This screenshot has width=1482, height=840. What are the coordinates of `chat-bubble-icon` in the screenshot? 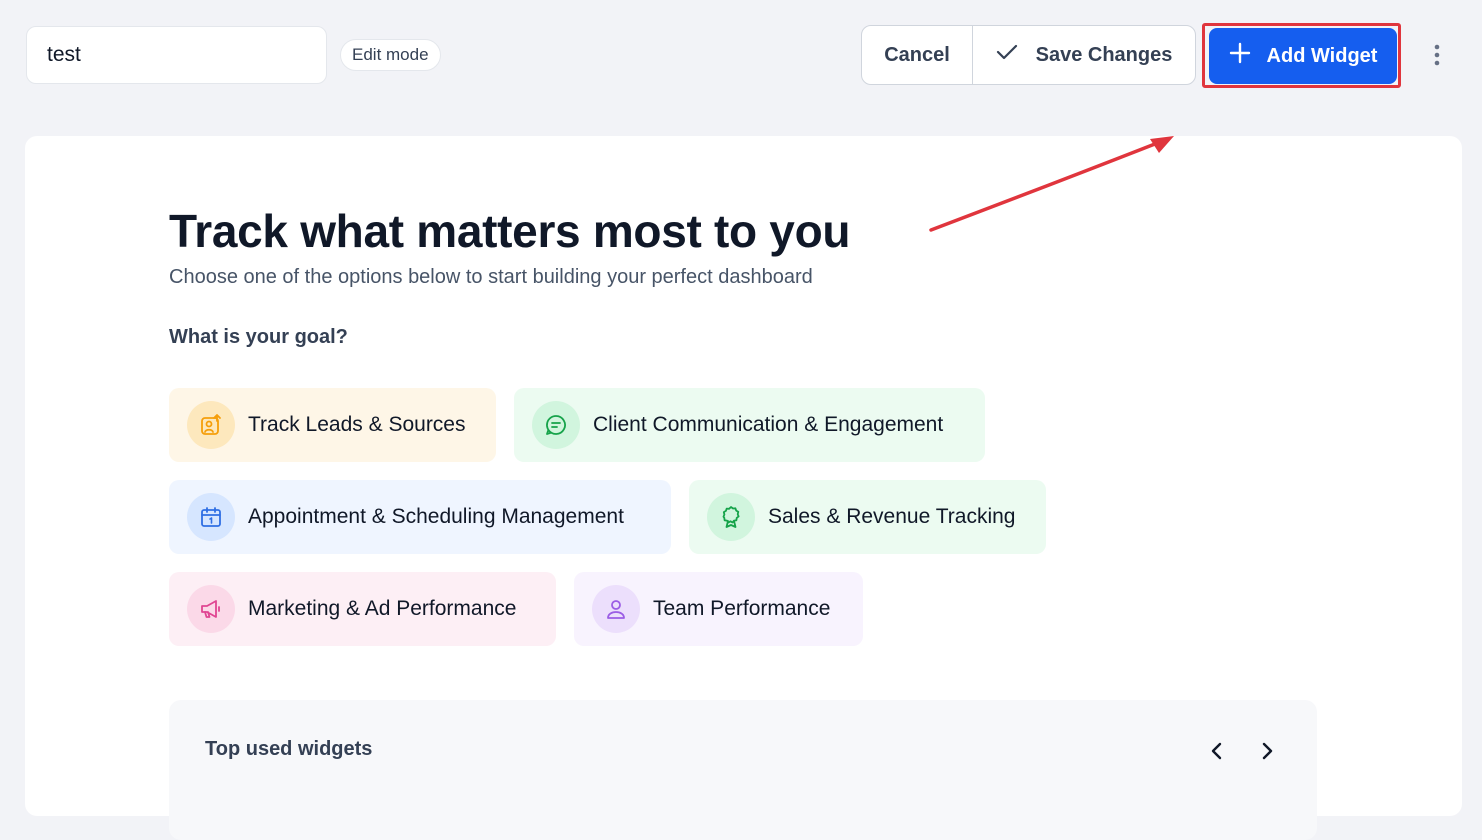 It's located at (556, 425).